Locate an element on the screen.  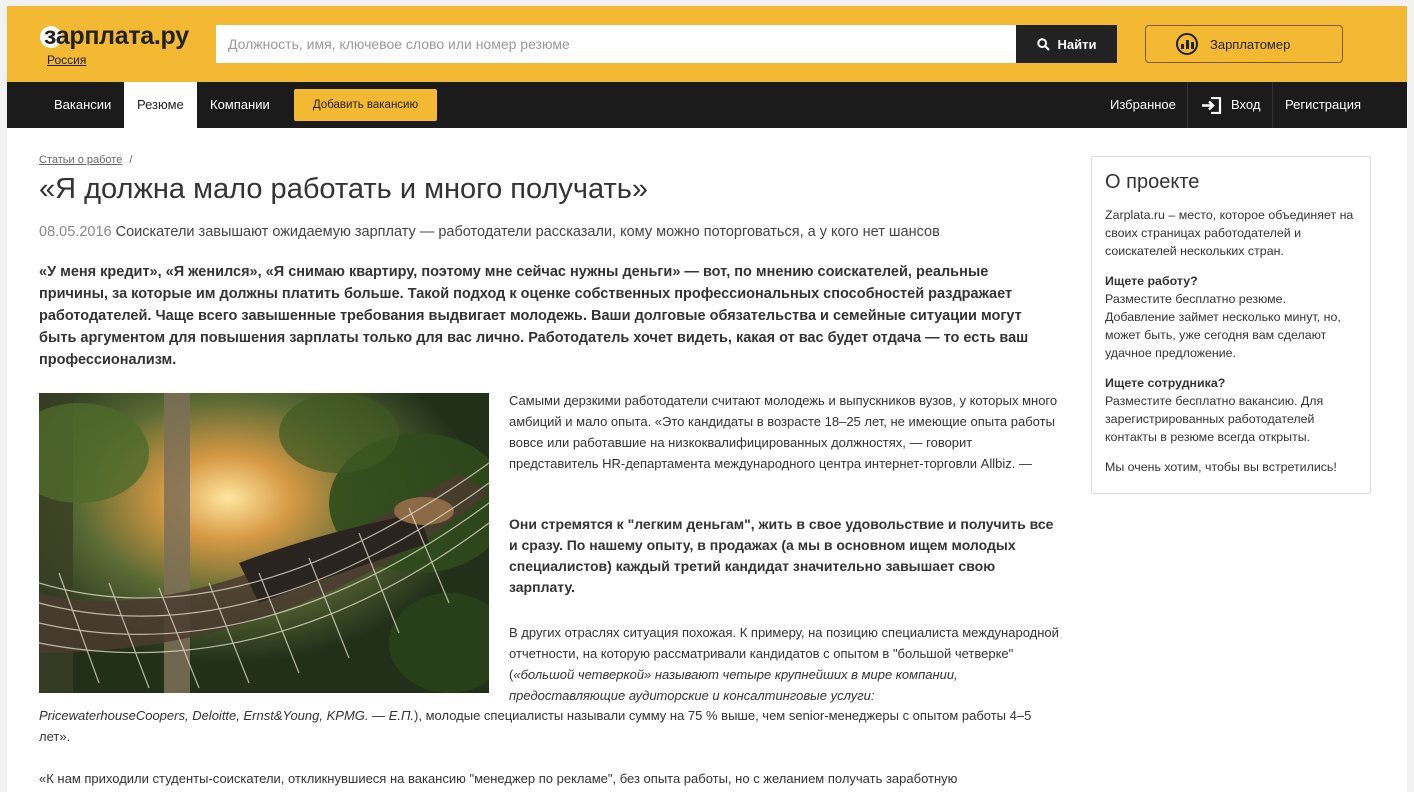
gauge-icon is located at coordinates (1187, 44).